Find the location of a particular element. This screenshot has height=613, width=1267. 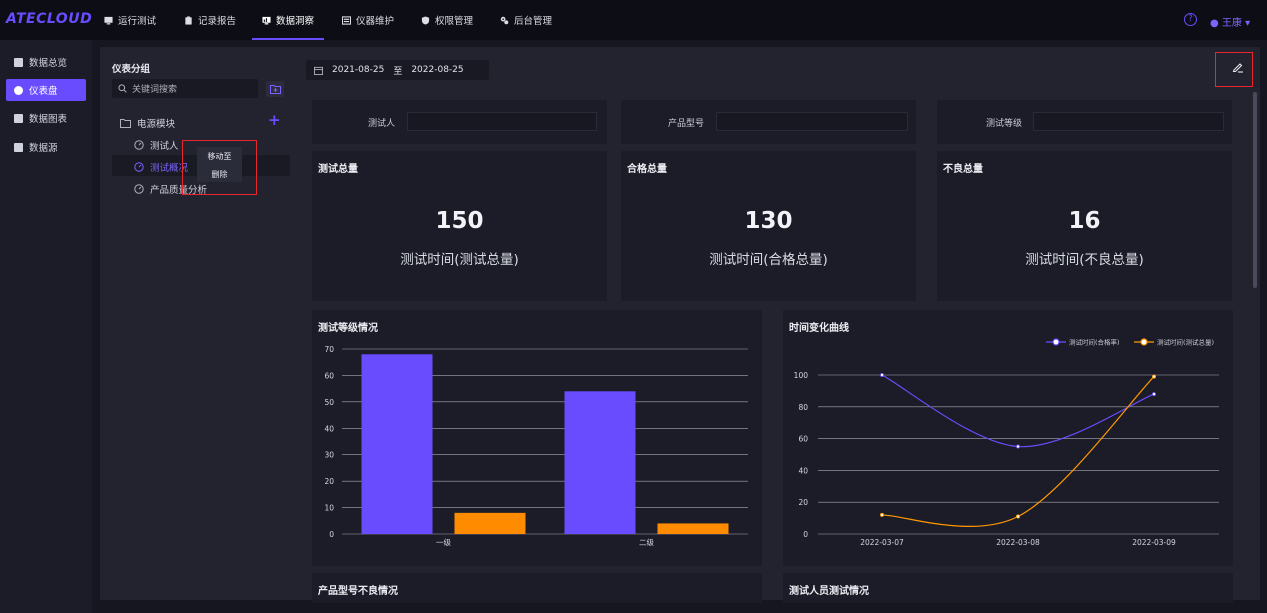

clipboard-icon is located at coordinates (188, 20).